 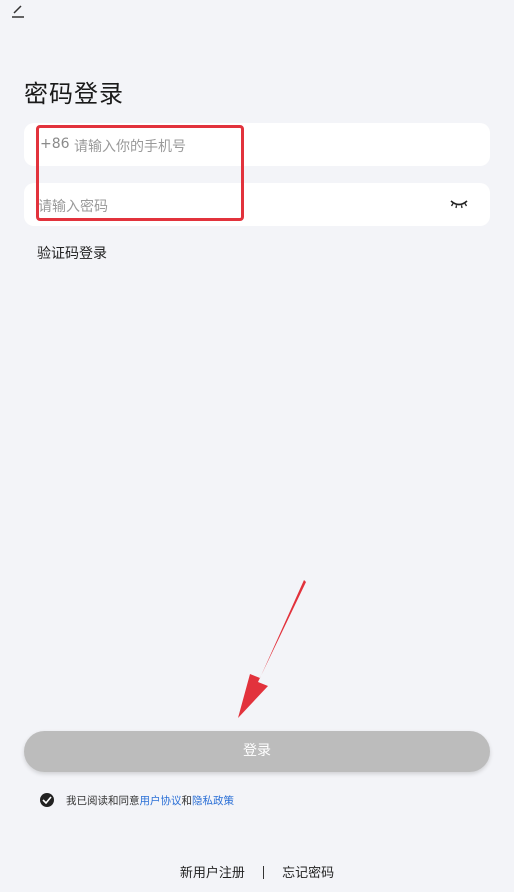 What do you see at coordinates (459, 204) in the screenshot?
I see `eye-closed-icon` at bounding box center [459, 204].